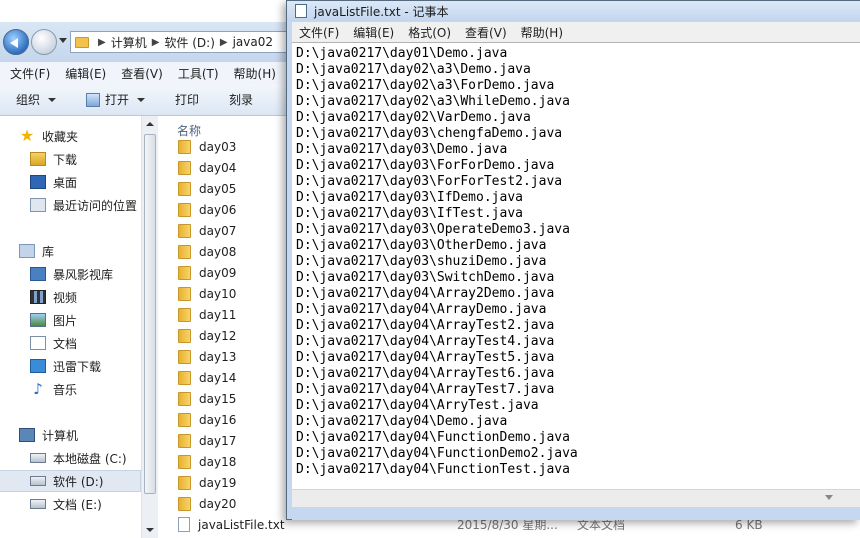 This screenshot has width=860, height=538. What do you see at coordinates (48, 251) in the screenshot?
I see `nav-label: 库` at bounding box center [48, 251].